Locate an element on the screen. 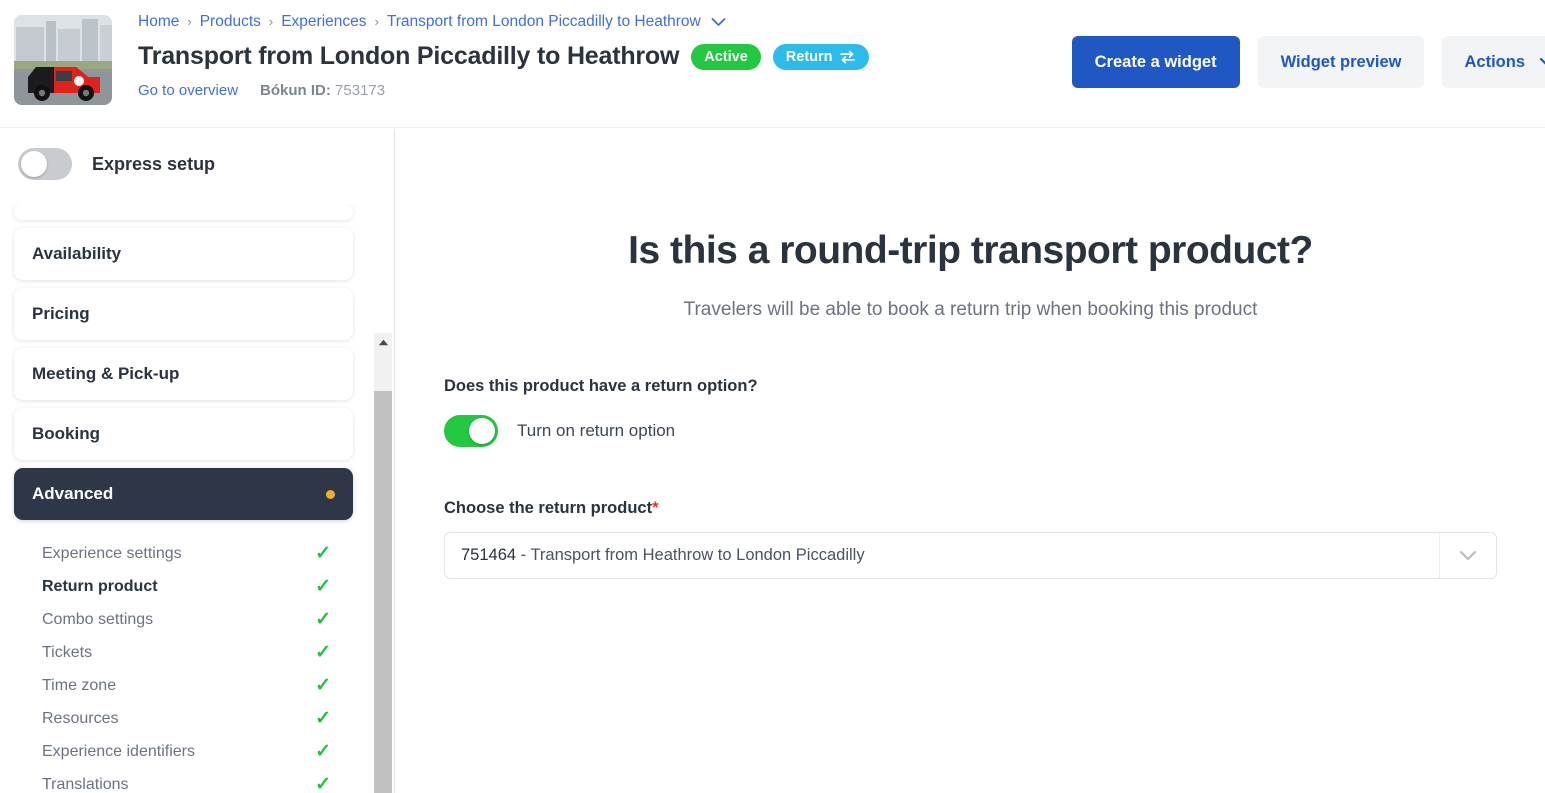  sidebar-subitem-experience-identifiers: Experience identifiers ✓ is located at coordinates (181, 751).